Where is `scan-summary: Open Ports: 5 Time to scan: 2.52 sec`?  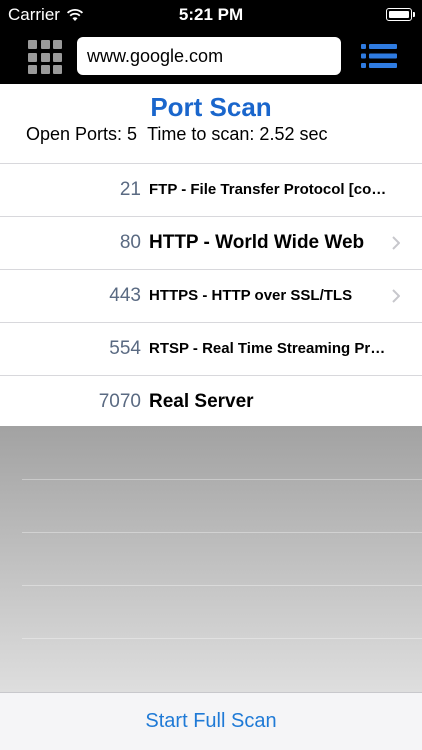
scan-summary: Open Ports: 5 Time to scan: 2.52 sec is located at coordinates (176, 134).